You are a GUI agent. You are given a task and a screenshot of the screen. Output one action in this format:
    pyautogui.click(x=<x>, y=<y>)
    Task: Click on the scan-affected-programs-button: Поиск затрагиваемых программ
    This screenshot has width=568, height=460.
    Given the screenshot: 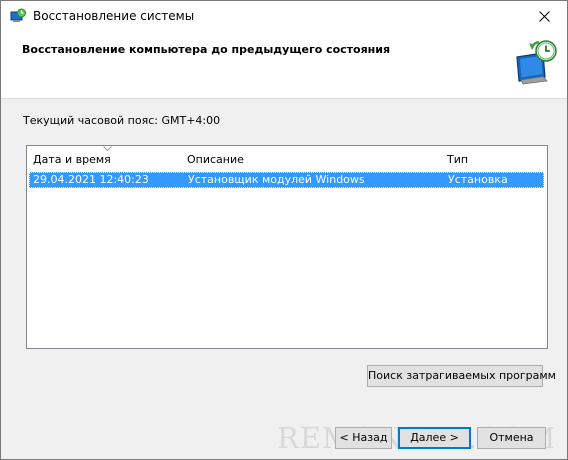 What is the action you would take?
    pyautogui.click(x=461, y=376)
    